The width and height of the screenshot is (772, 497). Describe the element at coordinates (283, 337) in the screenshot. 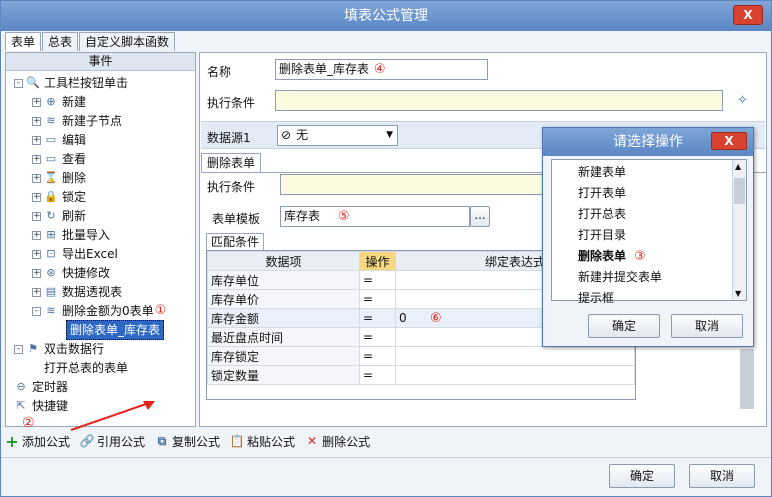

I see `table-cell: 最近盘点时间` at that location.